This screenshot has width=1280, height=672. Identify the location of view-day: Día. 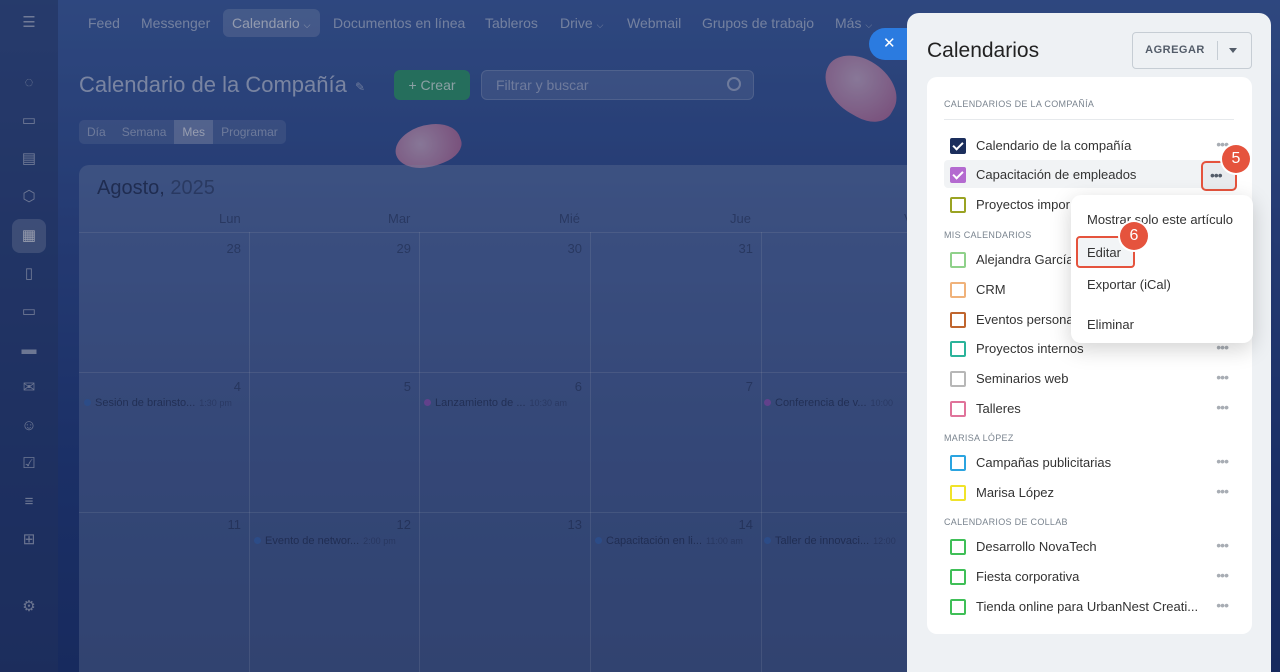
(96, 132).